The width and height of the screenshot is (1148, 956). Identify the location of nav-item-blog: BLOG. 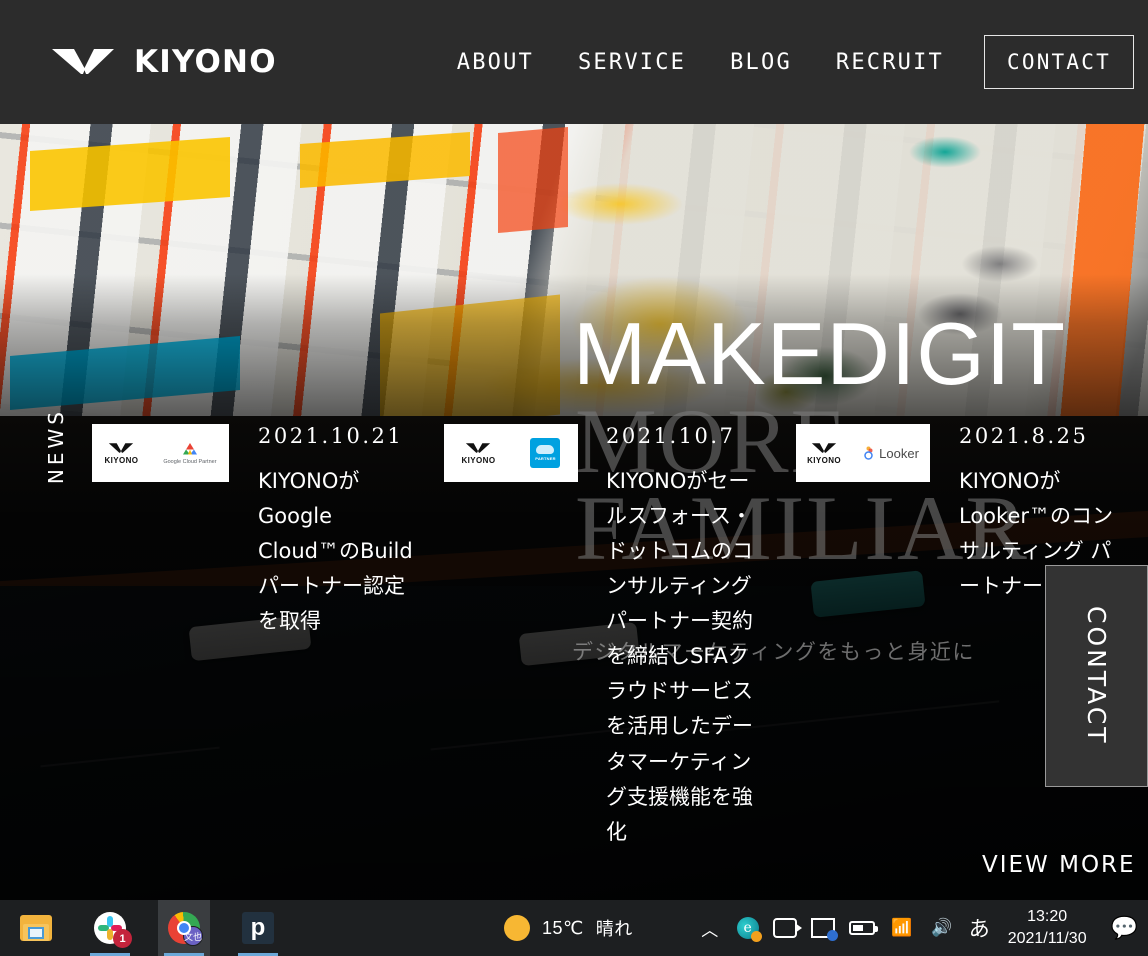
(761, 62).